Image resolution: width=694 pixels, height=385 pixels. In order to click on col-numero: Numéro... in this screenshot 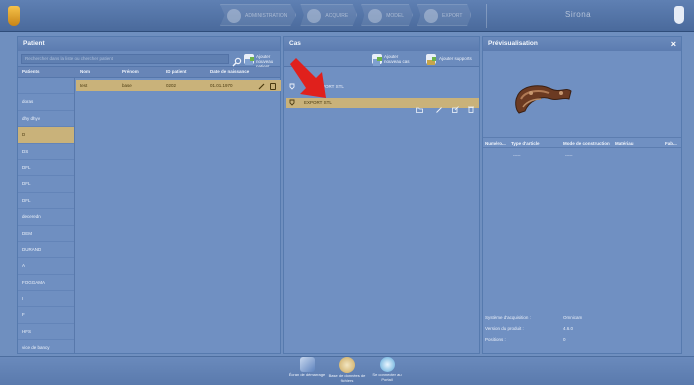, I will do `click(495, 143)`.